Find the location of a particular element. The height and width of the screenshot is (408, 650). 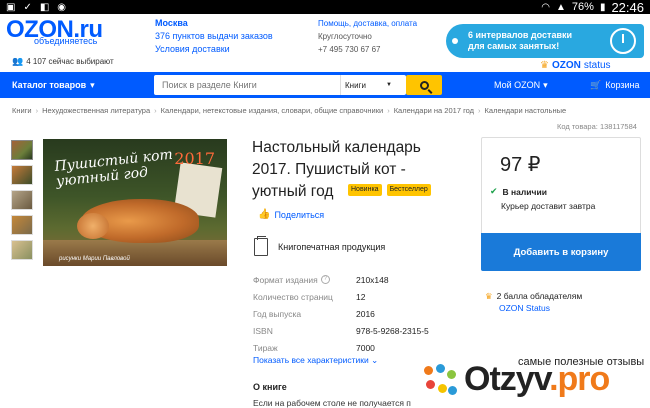

people-icon: 👥 is located at coordinates (18, 61).